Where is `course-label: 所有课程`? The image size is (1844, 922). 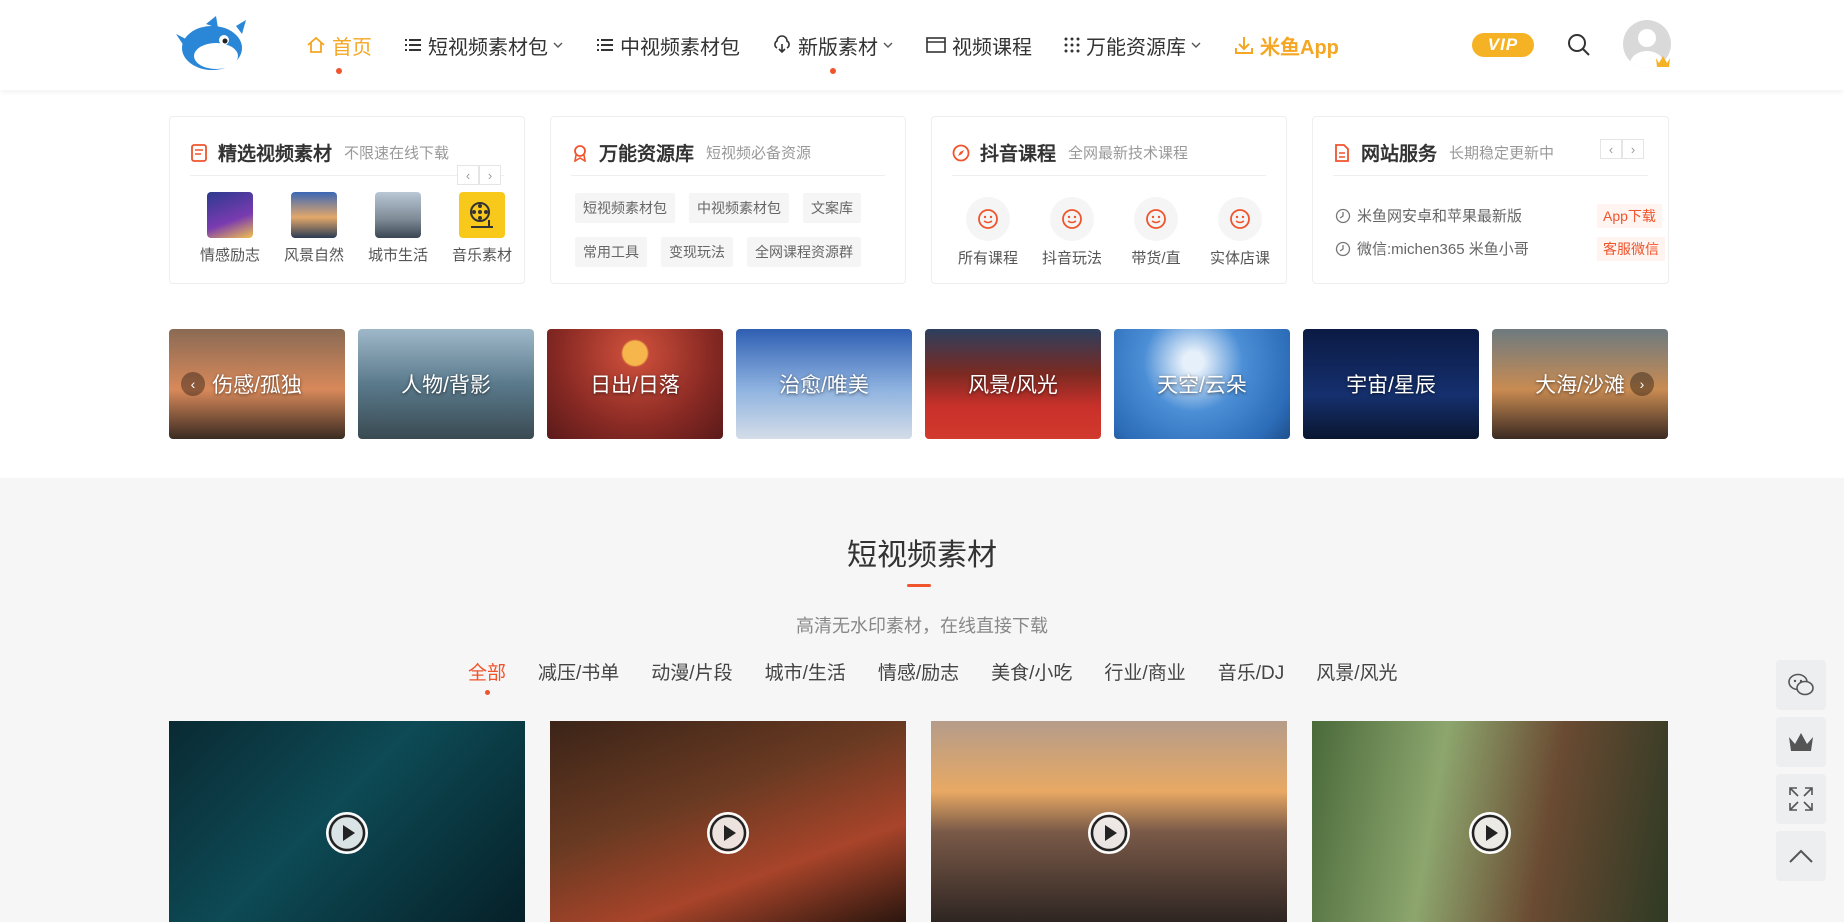
course-label: 所有课程 is located at coordinates (987, 258).